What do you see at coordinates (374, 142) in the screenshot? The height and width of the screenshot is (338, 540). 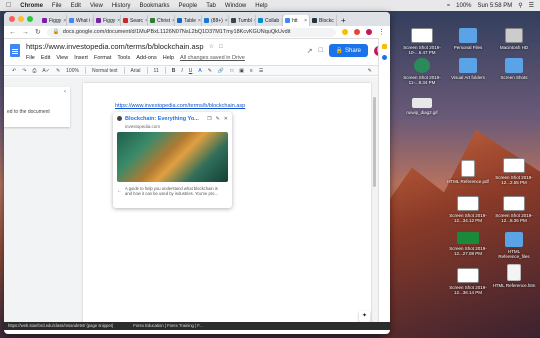 I see `vertical-scrollbar` at bounding box center [374, 142].